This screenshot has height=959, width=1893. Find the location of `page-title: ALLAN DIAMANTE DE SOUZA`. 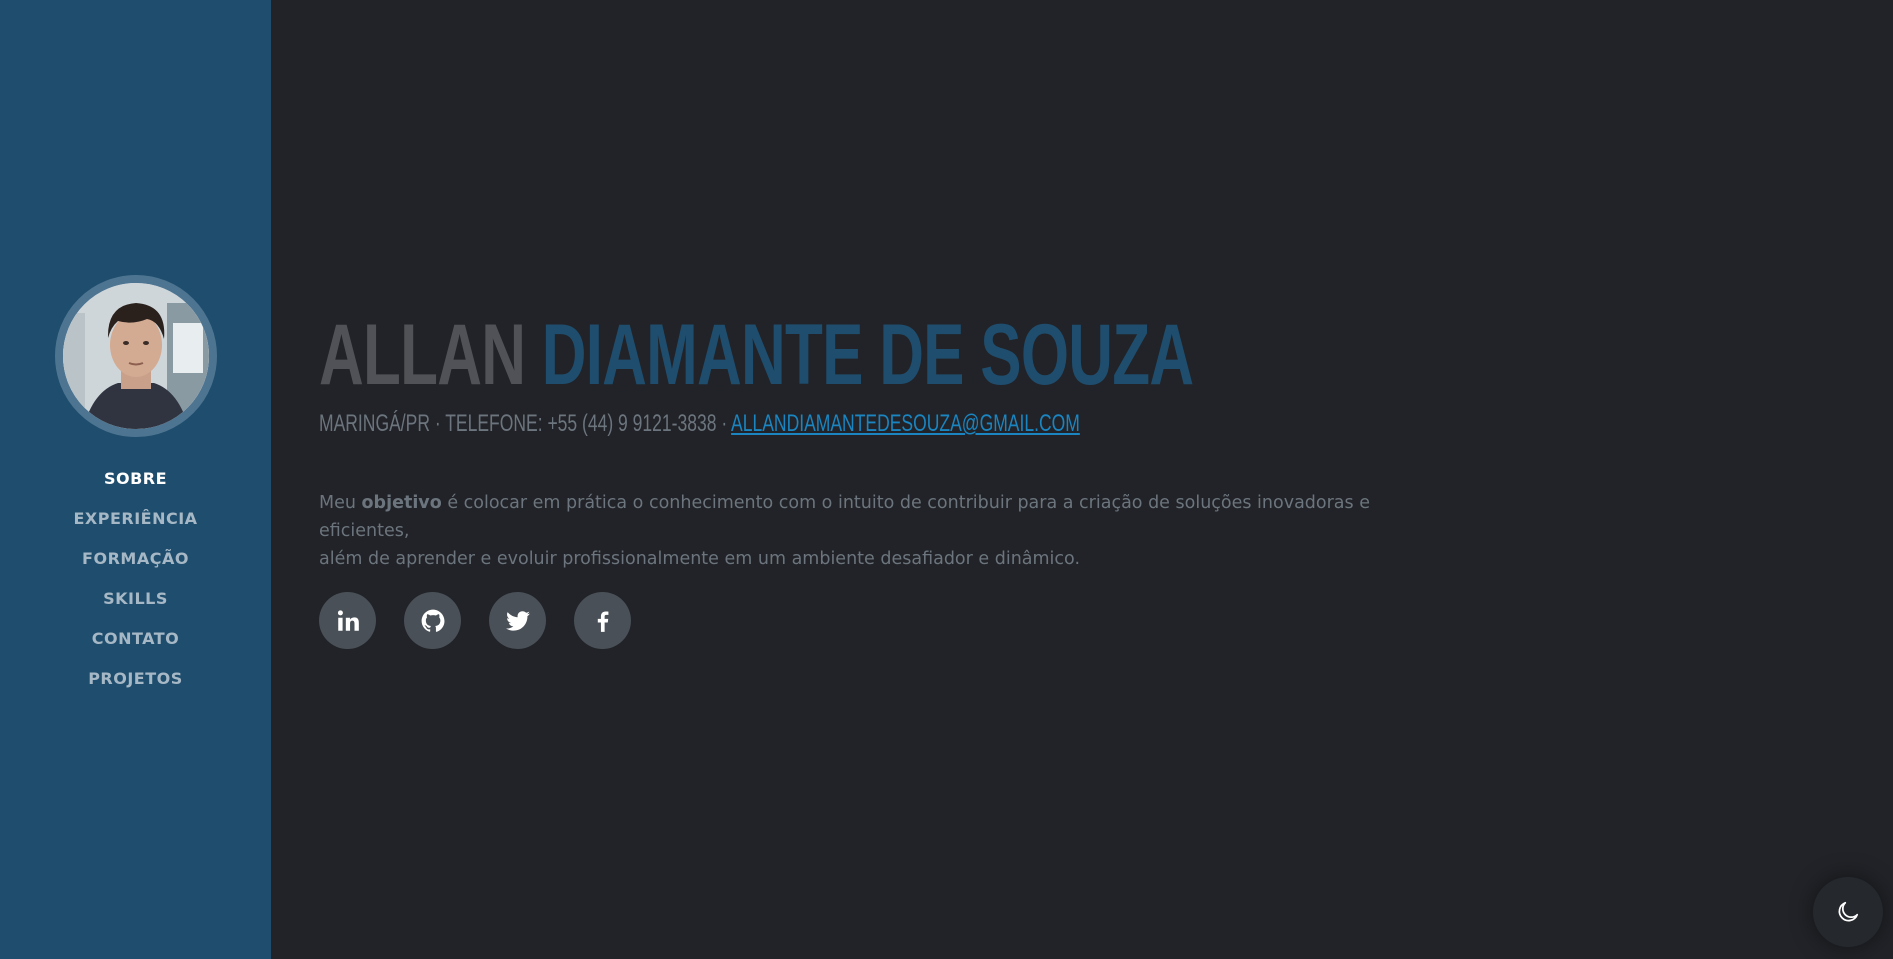

page-title: ALLAN DIAMANTE DE SOUZA is located at coordinates (756, 355).